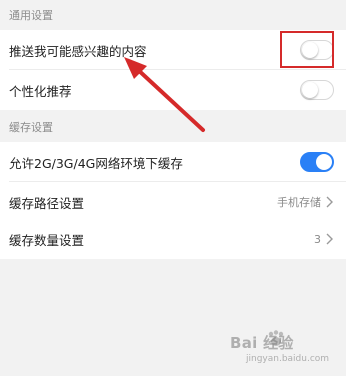 This screenshot has width=346, height=376. I want to click on watermark-brand: Bai 经验, so click(262, 343).